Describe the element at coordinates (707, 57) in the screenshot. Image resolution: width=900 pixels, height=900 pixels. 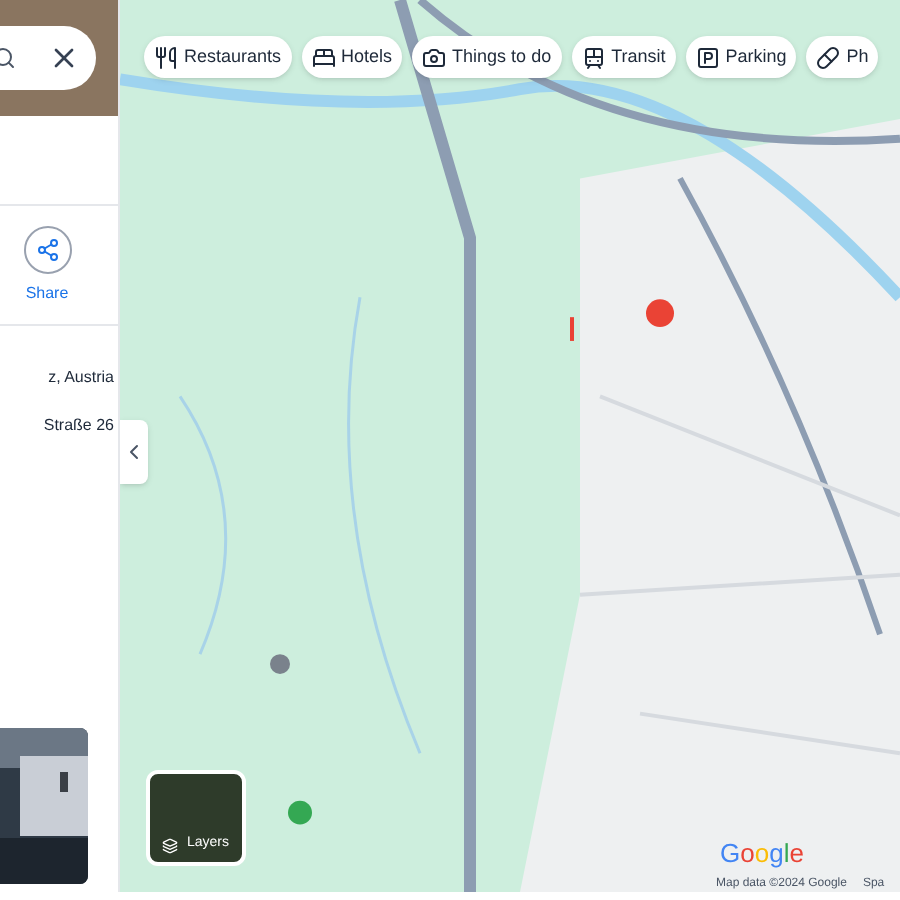
I see `parking-icon` at that location.